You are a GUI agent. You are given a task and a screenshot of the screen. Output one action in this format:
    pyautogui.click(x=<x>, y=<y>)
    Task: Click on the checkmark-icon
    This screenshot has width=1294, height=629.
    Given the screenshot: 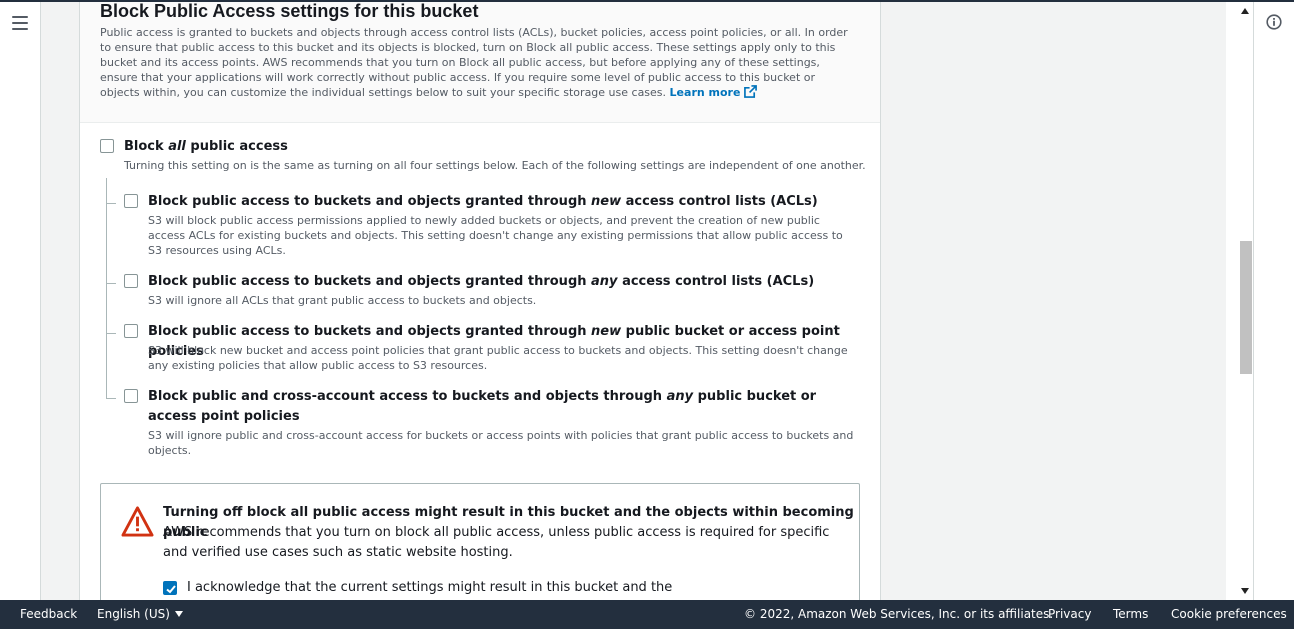 What is the action you would take?
    pyautogui.click(x=171, y=589)
    